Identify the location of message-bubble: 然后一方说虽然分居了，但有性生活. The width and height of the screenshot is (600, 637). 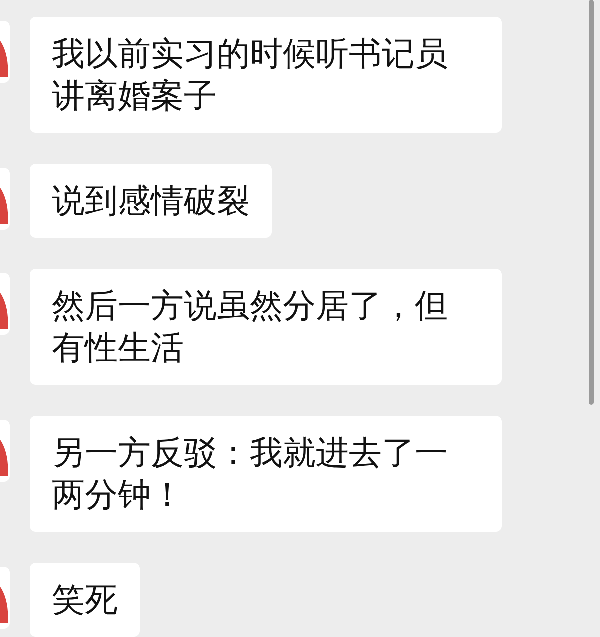
(266, 327).